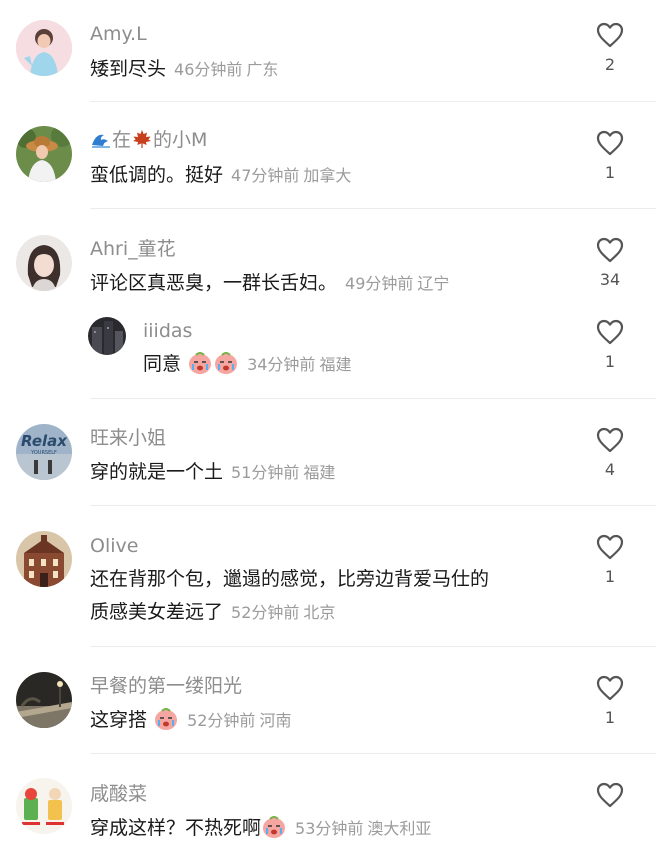 The image size is (656, 855). I want to click on like-count: 34, so click(610, 279).